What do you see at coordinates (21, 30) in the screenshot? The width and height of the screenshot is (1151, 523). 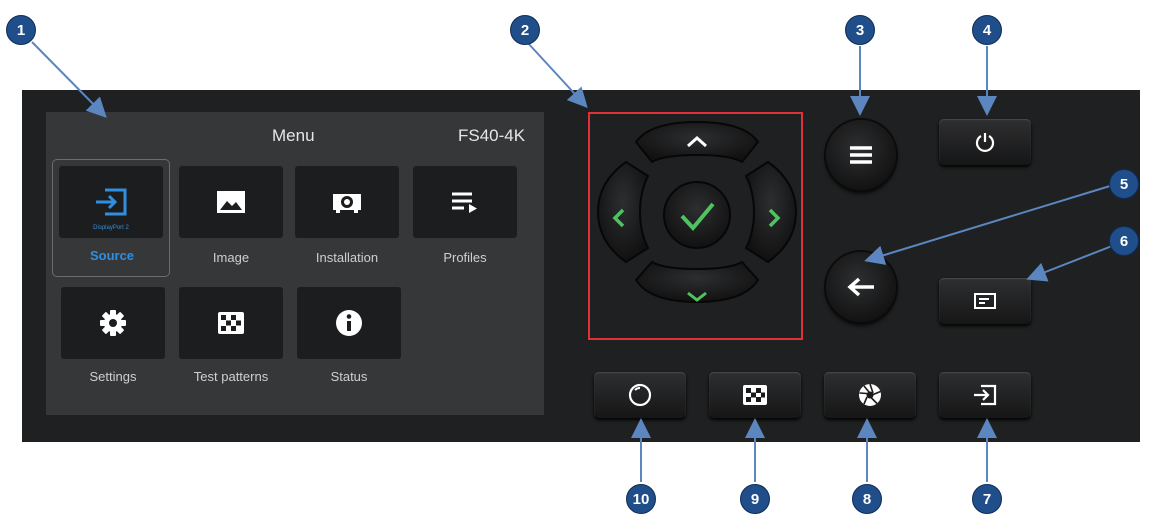 I see `callout-1: 1` at bounding box center [21, 30].